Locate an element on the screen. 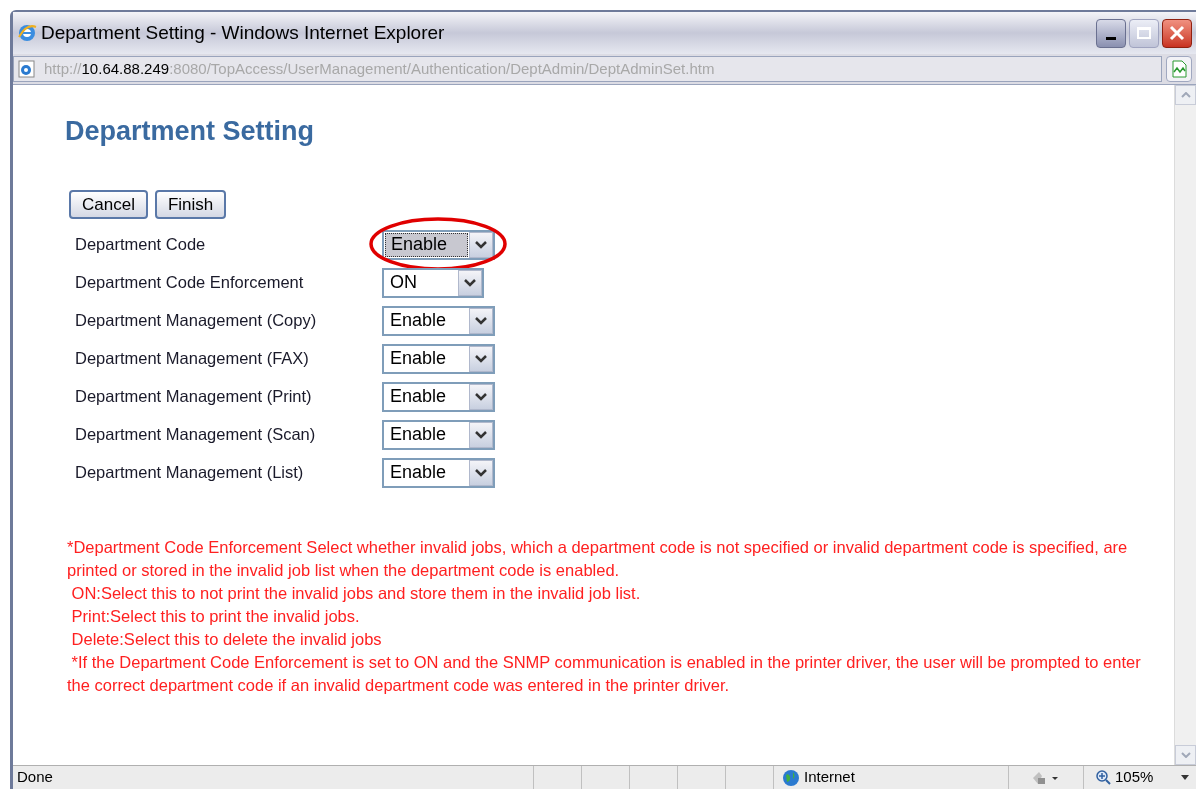 This screenshot has height=789, width=1196. note-text: Print:Select this to print the invalid jobs. is located at coordinates (215, 616).